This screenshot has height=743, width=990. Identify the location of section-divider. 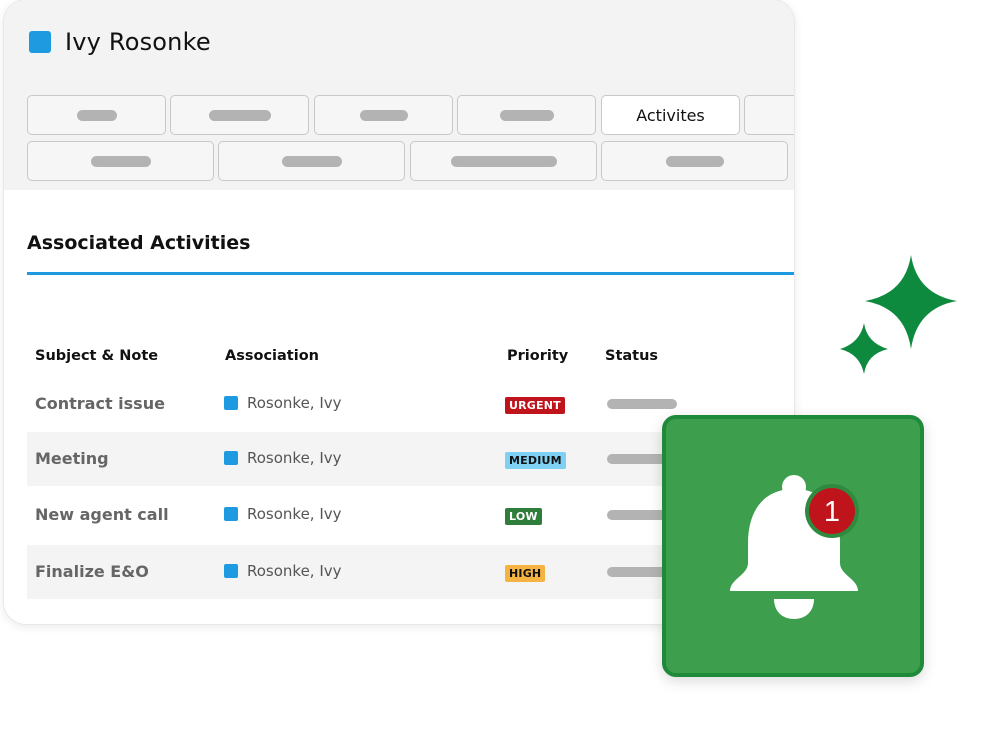
(410, 273).